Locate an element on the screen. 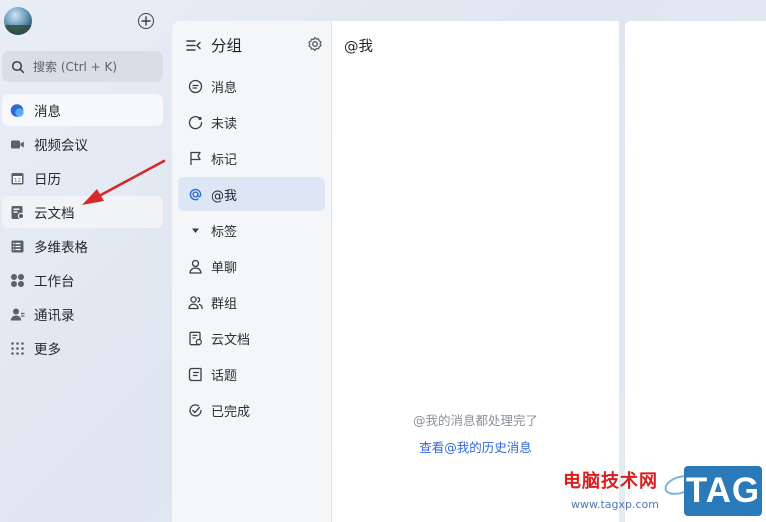 The image size is (766, 522). group-item-unread: 未读 is located at coordinates (251, 122).